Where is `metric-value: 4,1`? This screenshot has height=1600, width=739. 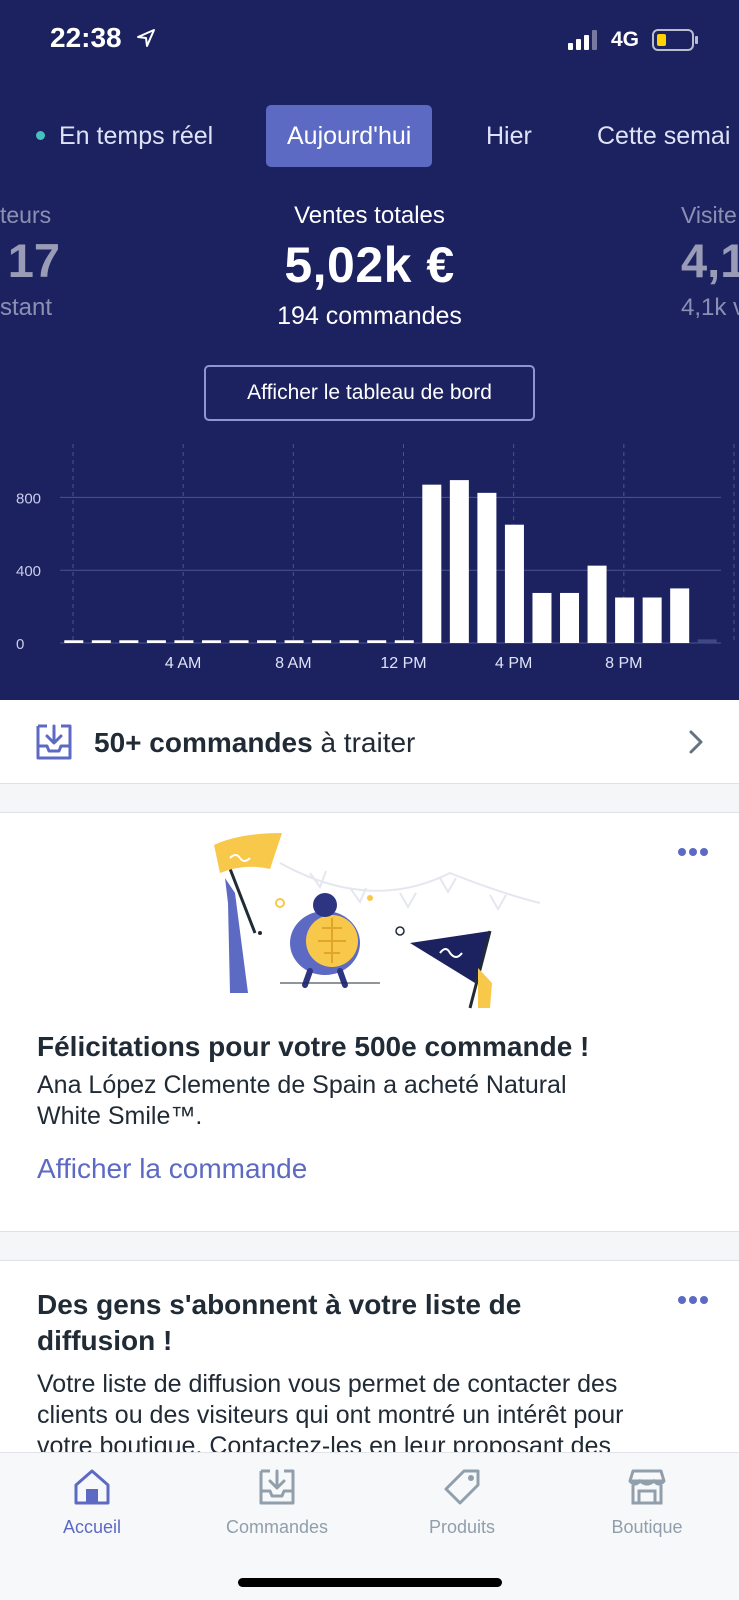
metric-value: 4,1 is located at coordinates (710, 260).